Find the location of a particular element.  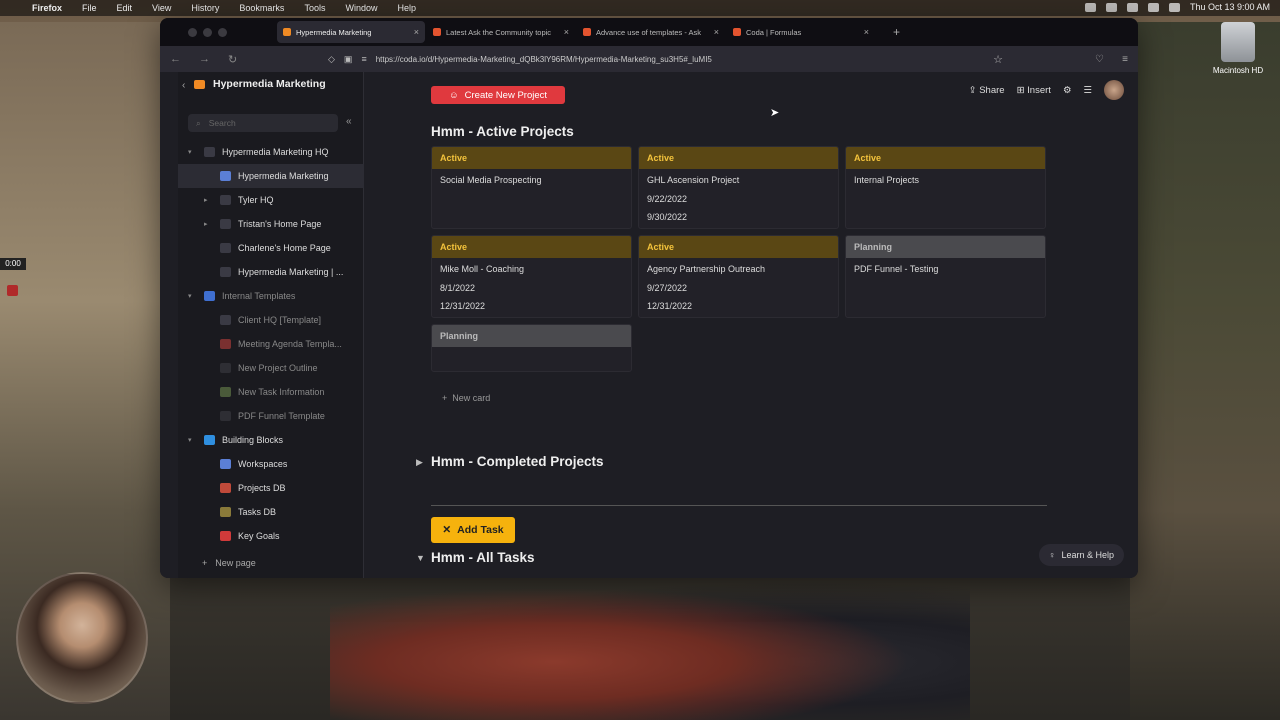

completed-projects-heading: Hmm - Completed Projects is located at coordinates (517, 461).